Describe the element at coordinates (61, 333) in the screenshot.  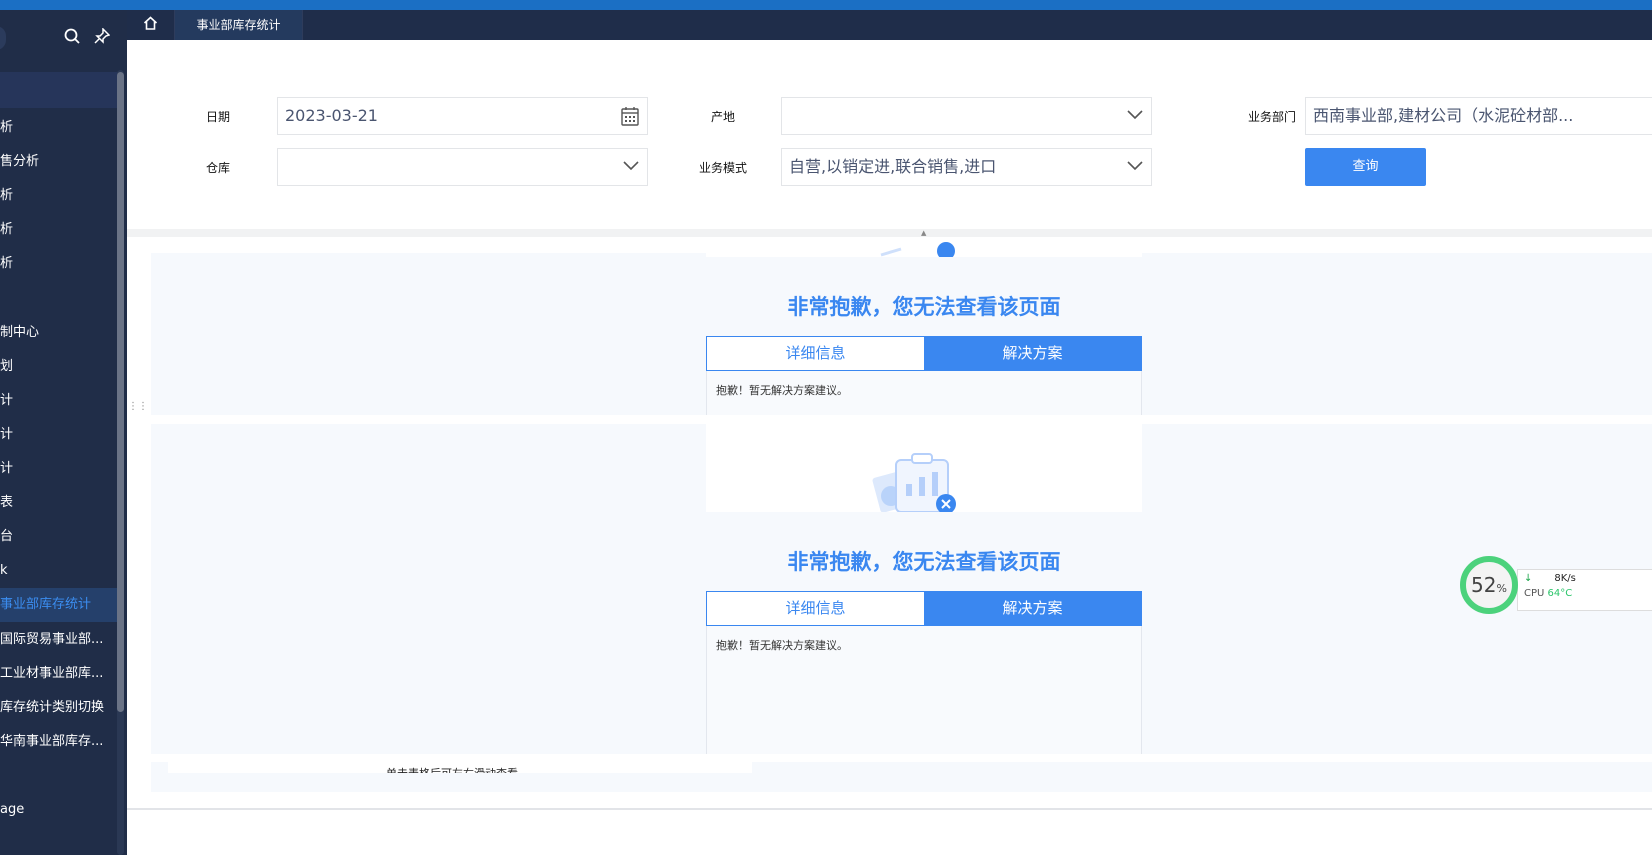
I see `sidebar-item: 制中心` at that location.